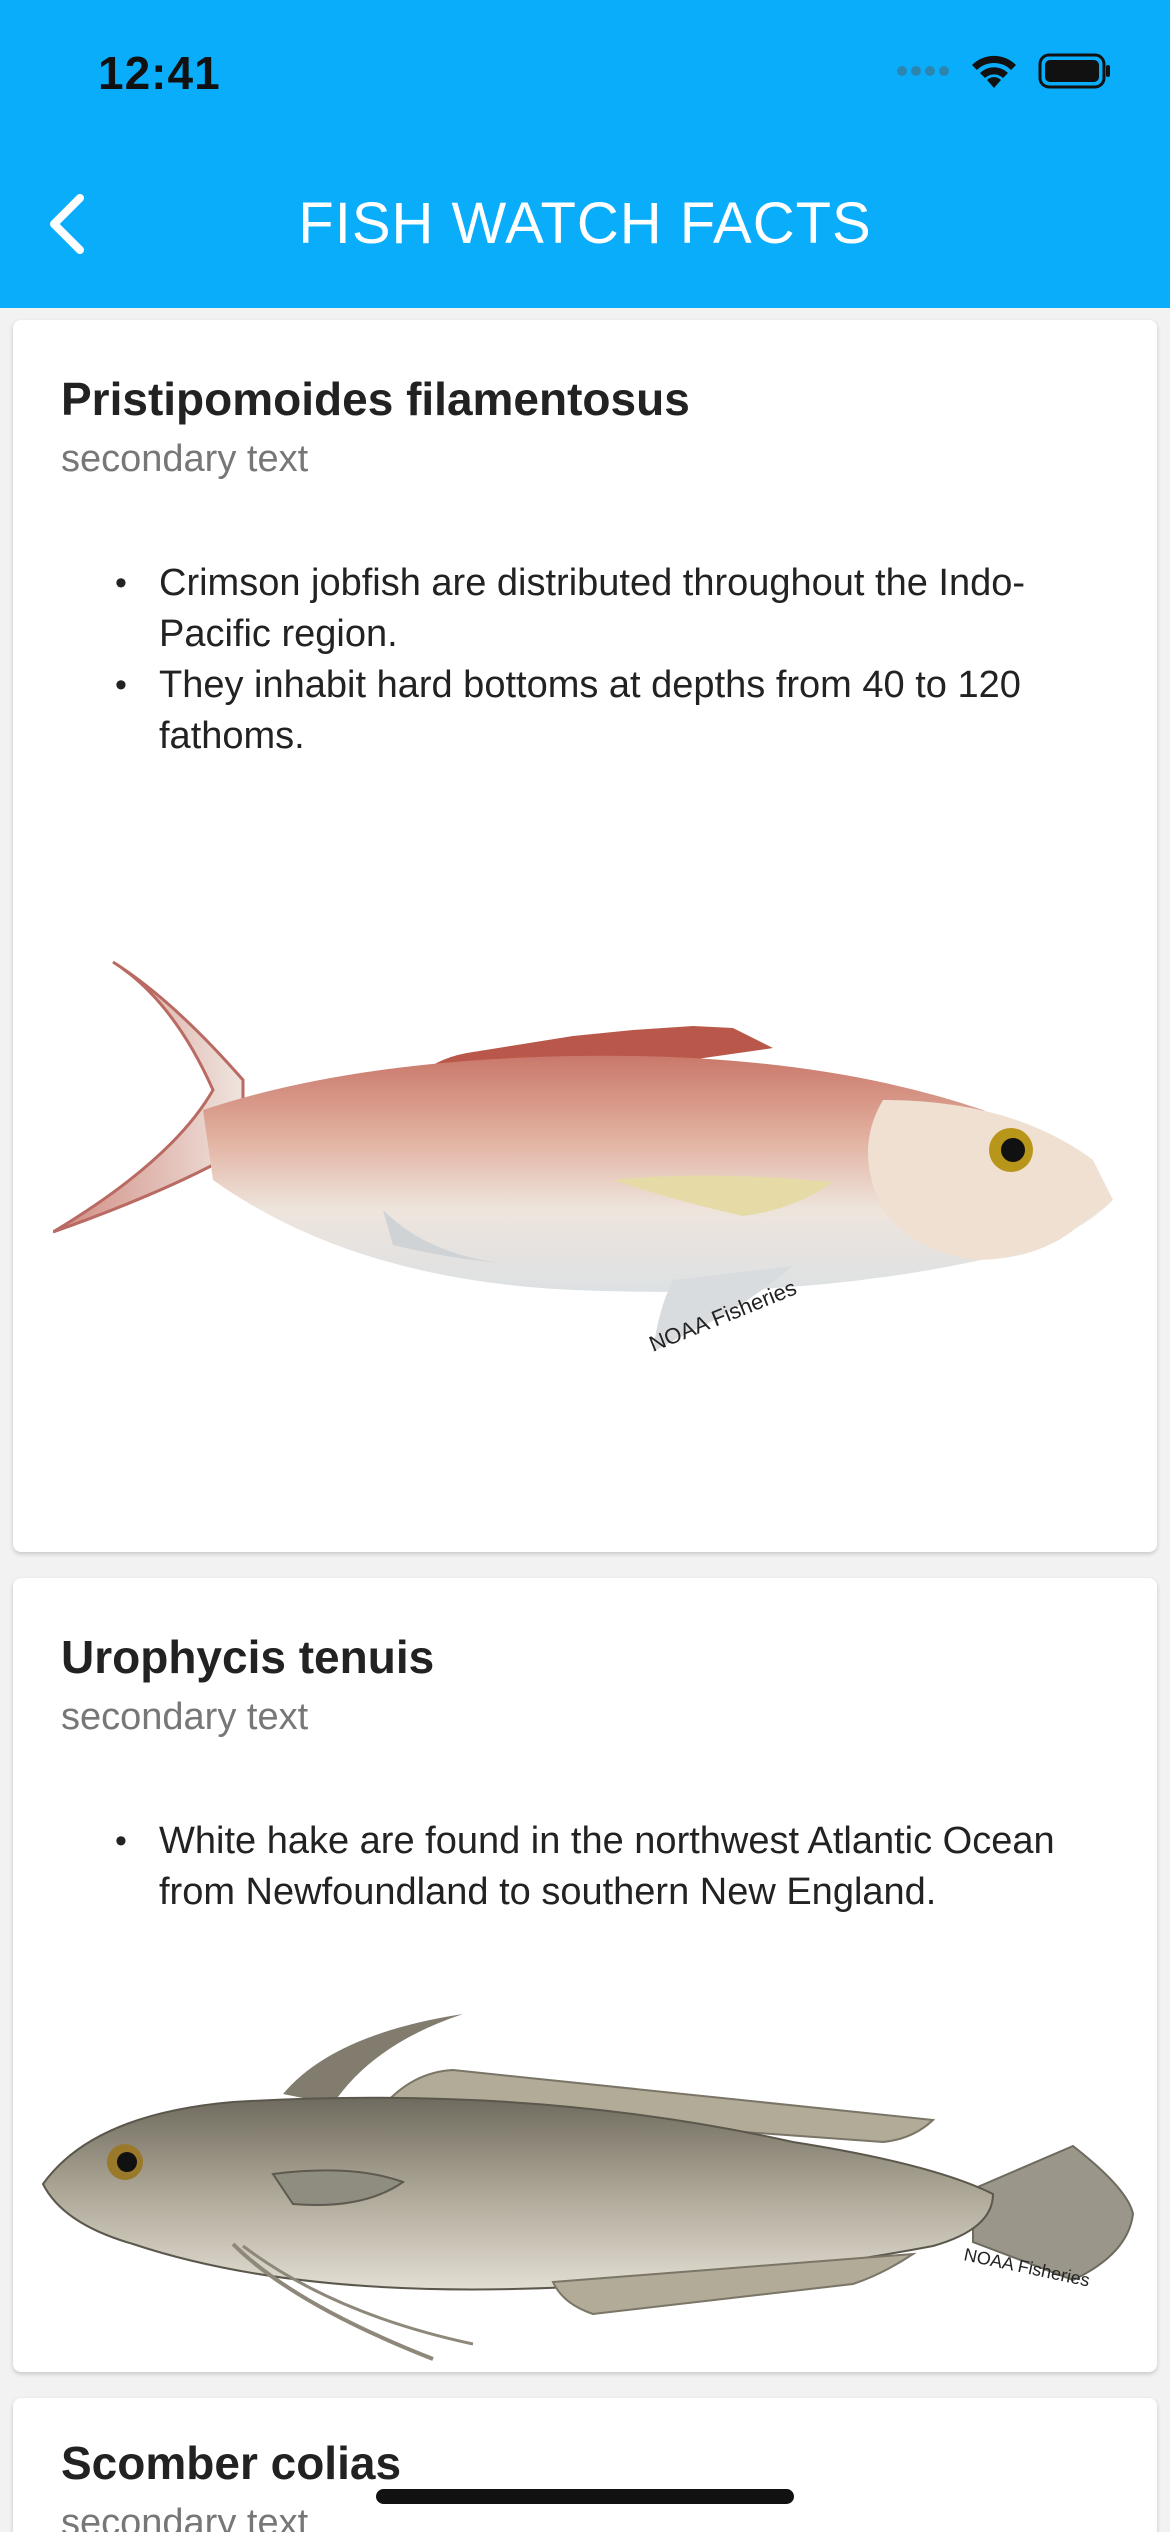 This screenshot has width=1170, height=2532. What do you see at coordinates (1074, 71) in the screenshot?
I see `battery-icon` at bounding box center [1074, 71].